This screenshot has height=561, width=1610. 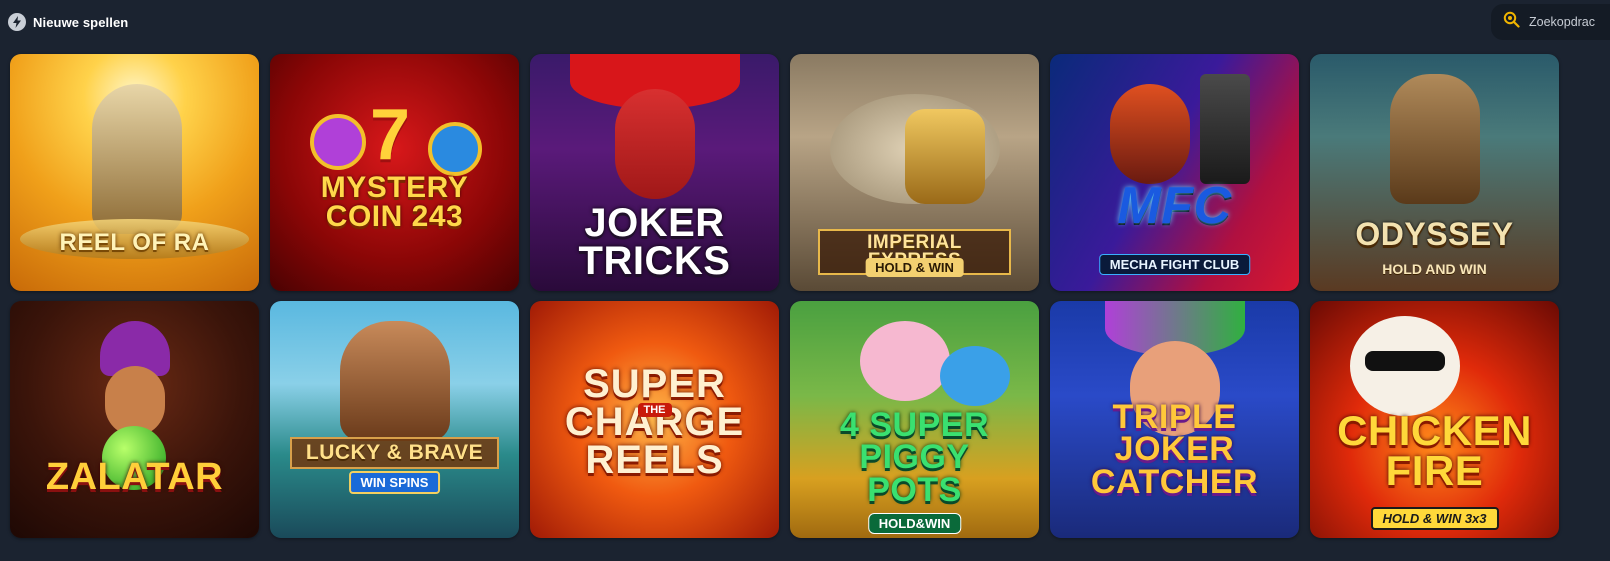 I want to click on game-tile: ODYSSEY HOLD AND WIN, so click(x=1434, y=172).